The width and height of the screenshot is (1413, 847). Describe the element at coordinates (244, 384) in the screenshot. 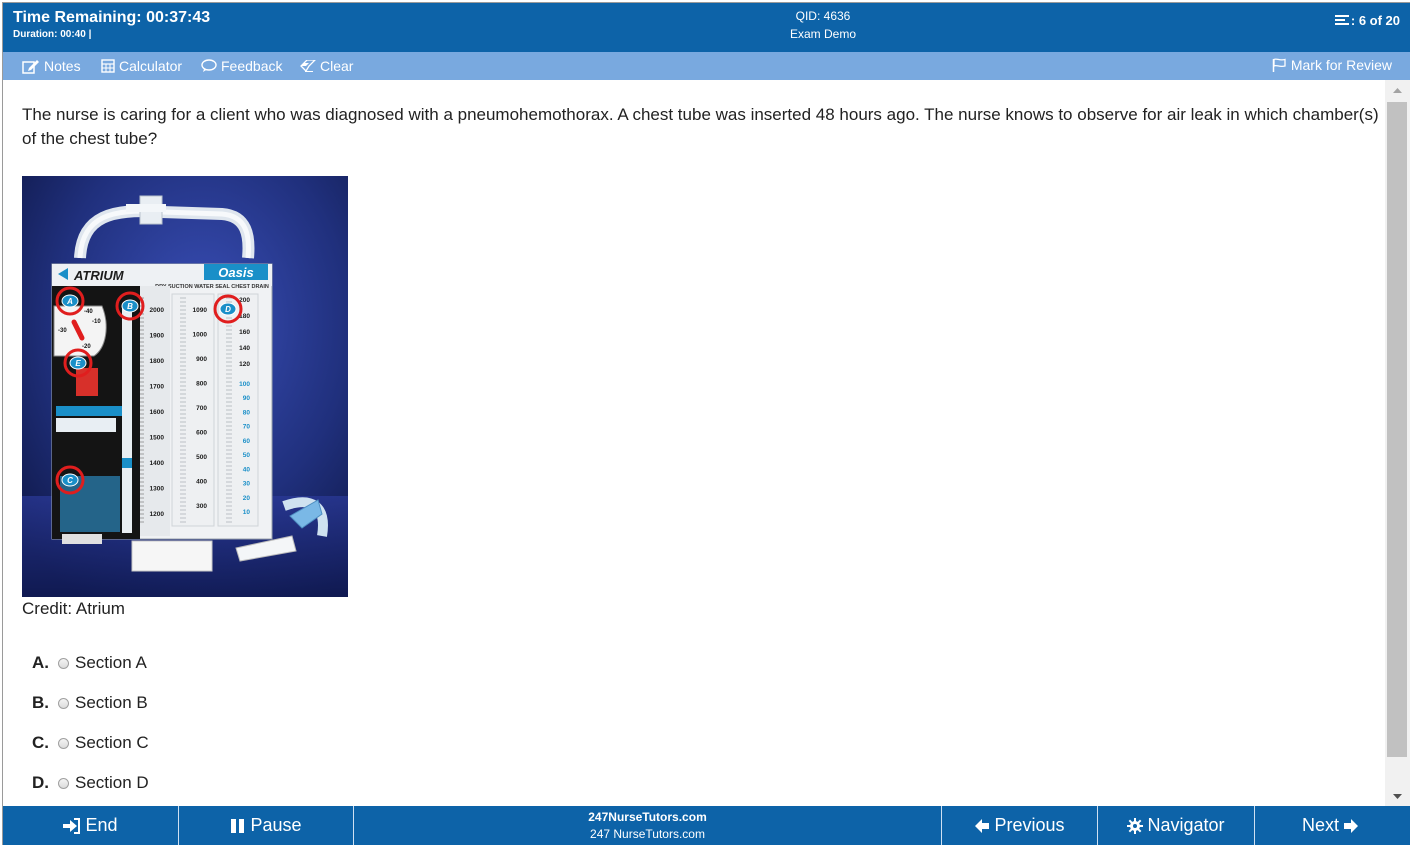

I see `scale-label: 100` at that location.